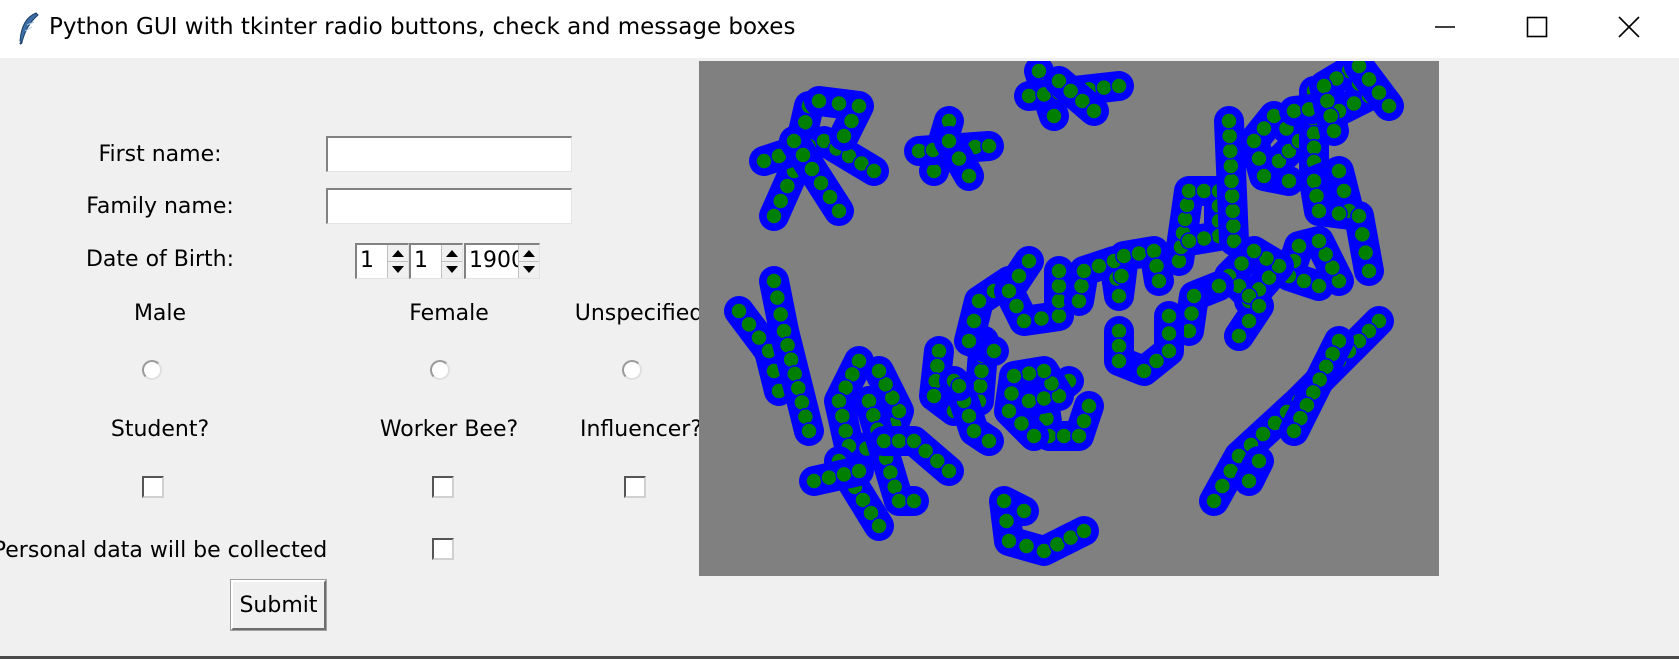 Image resolution: width=1679 pixels, height=659 pixels. What do you see at coordinates (164, 550) in the screenshot?
I see `consent-label: Personal data will be collected` at bounding box center [164, 550].